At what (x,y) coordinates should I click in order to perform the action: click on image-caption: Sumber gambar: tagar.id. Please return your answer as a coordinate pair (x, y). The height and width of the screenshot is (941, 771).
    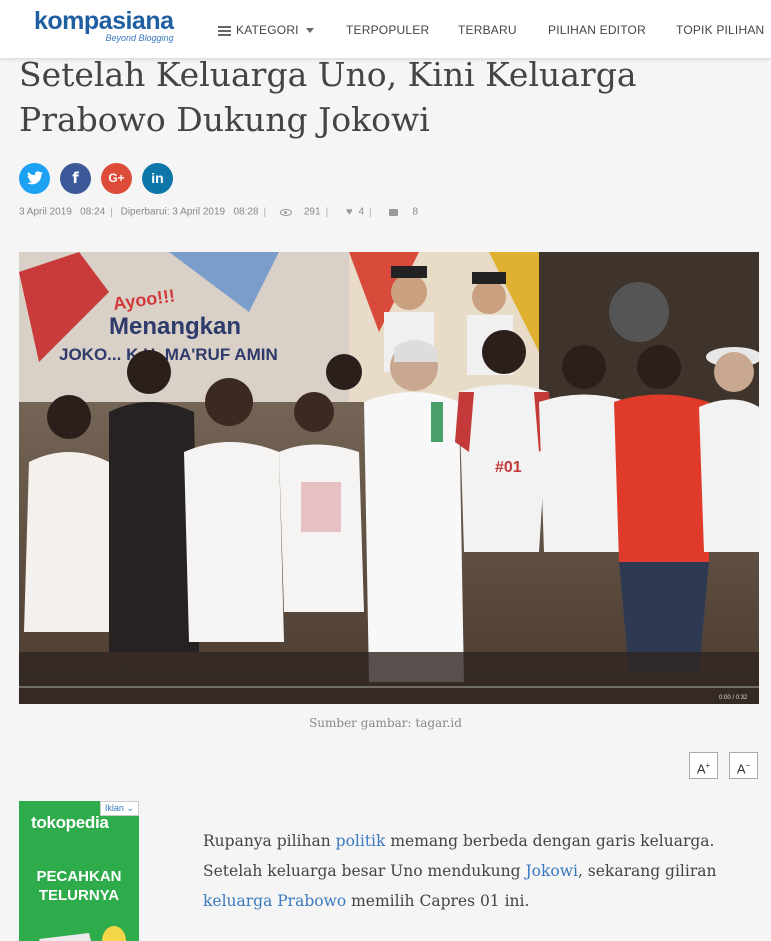
    Looking at the image, I should click on (385, 723).